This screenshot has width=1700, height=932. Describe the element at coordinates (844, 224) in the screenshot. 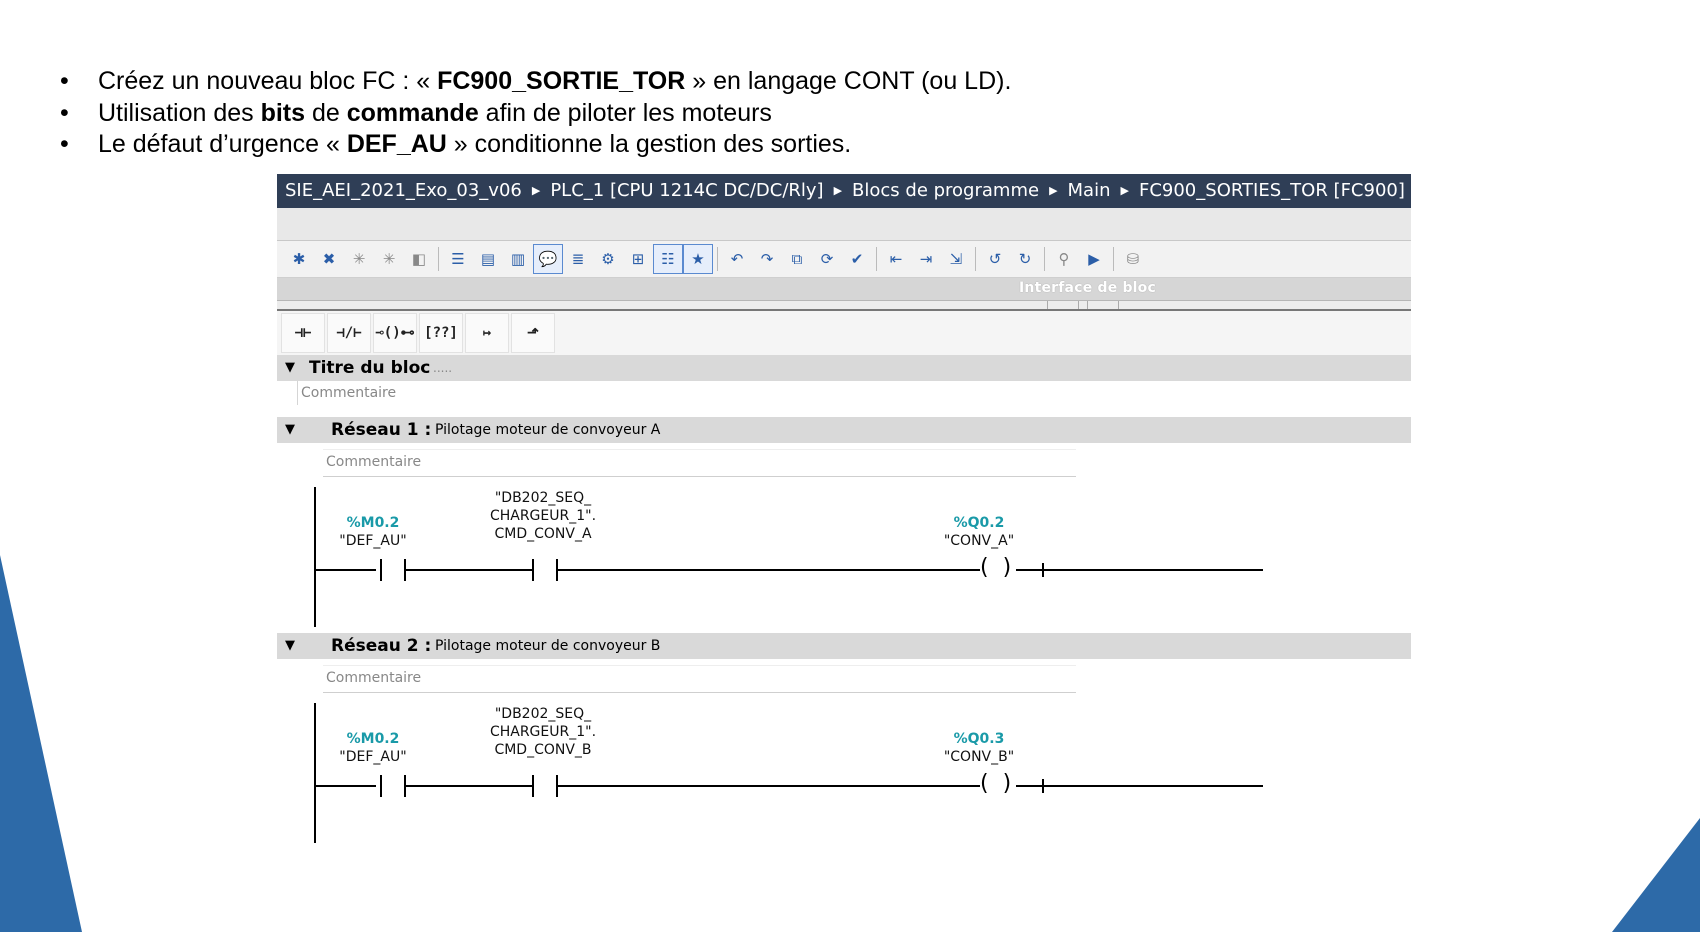

I see `editor-blank-strip` at that location.